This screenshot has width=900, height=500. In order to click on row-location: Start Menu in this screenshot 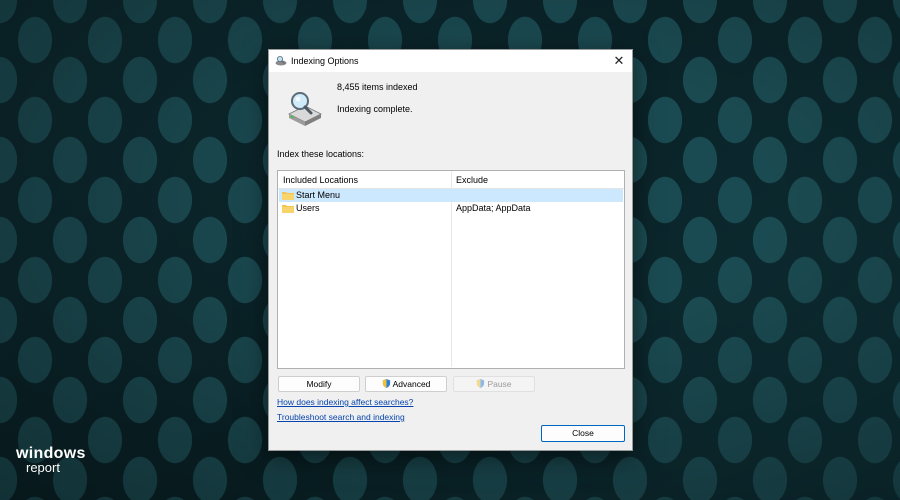, I will do `click(318, 195)`.